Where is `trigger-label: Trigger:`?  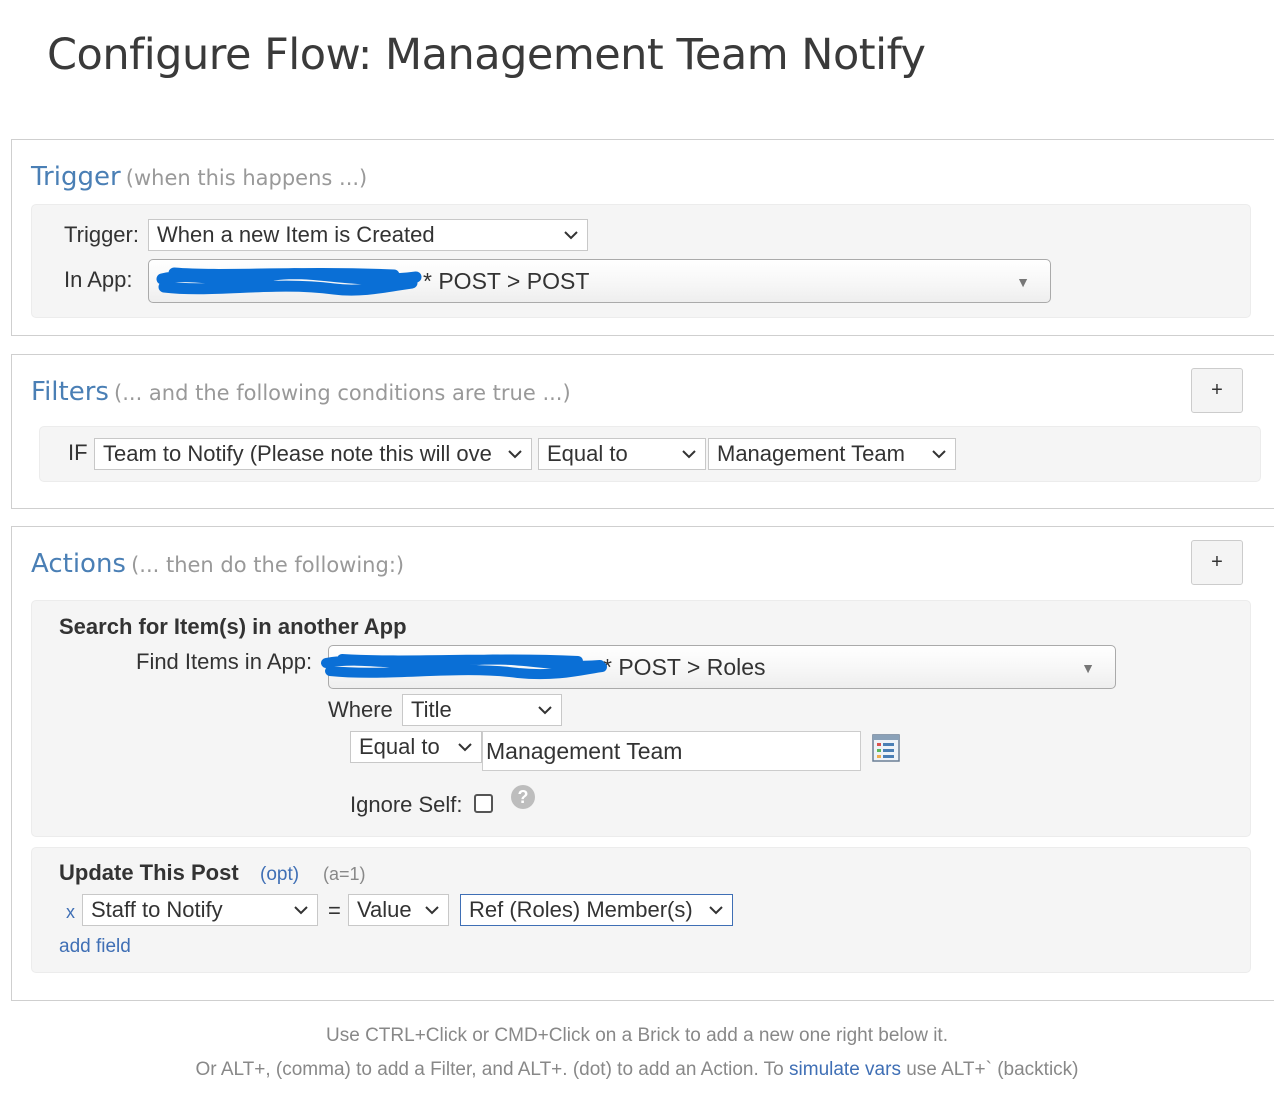 trigger-label: Trigger: is located at coordinates (101, 234).